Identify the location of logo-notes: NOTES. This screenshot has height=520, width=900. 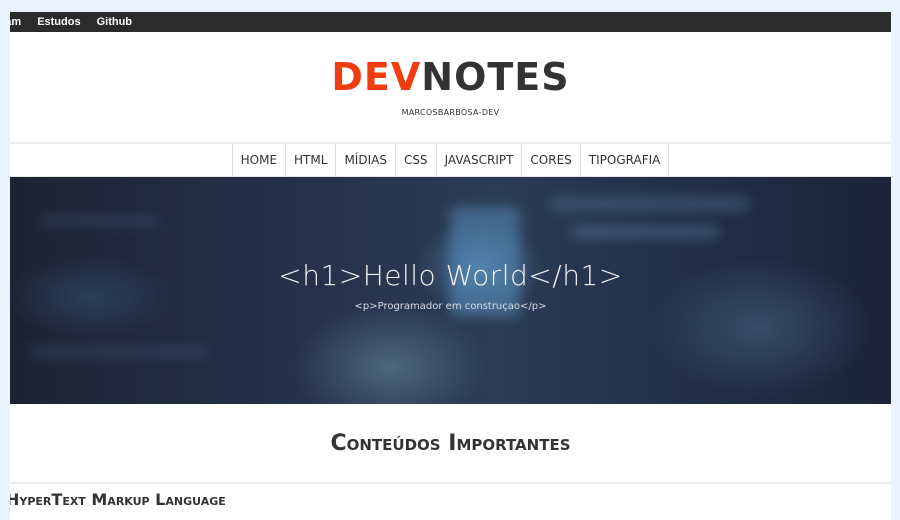
(495, 77).